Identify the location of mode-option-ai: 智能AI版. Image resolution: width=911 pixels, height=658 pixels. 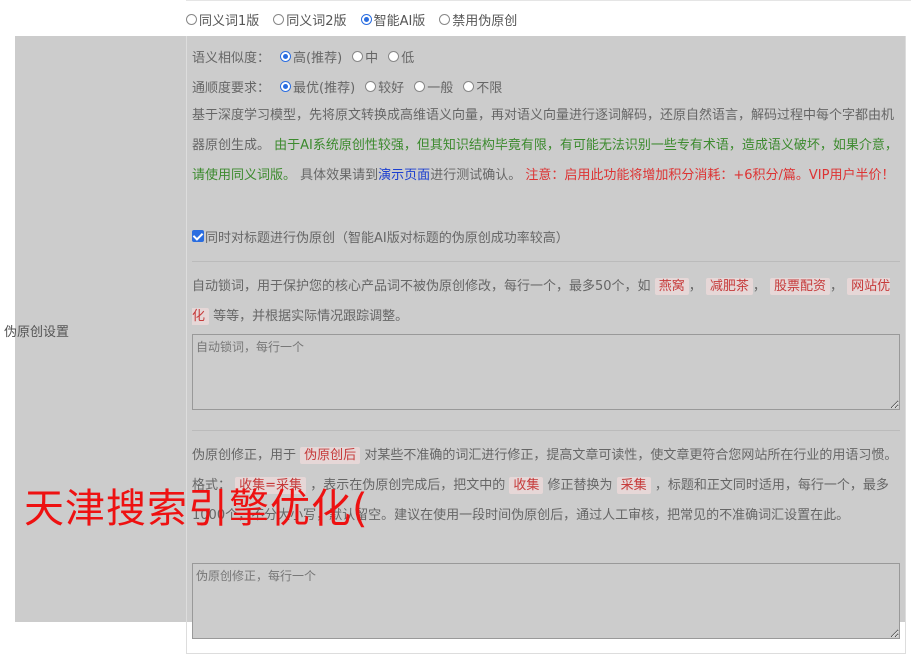
(393, 19).